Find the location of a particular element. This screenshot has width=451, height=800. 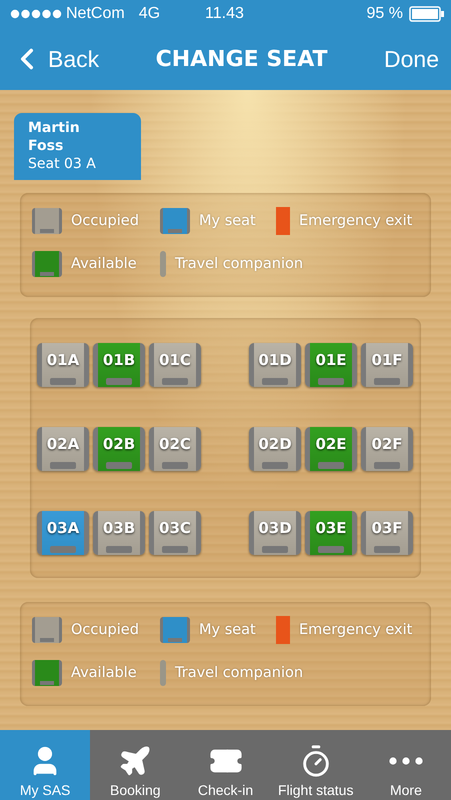

seat-button: 02F is located at coordinates (387, 449).